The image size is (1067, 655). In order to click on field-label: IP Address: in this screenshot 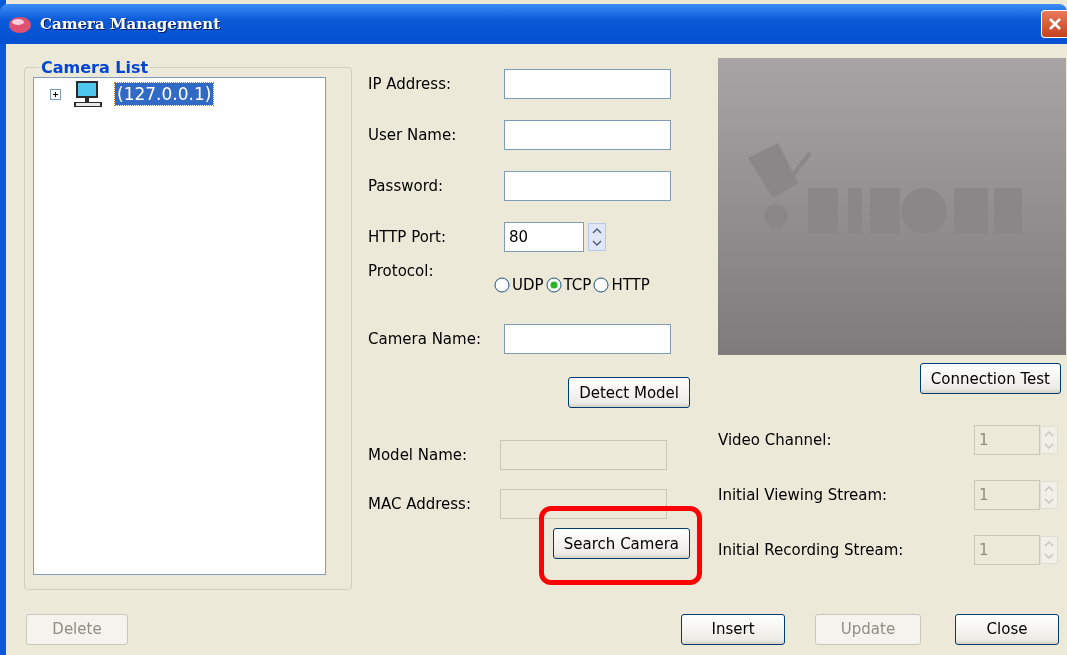, I will do `click(410, 83)`.